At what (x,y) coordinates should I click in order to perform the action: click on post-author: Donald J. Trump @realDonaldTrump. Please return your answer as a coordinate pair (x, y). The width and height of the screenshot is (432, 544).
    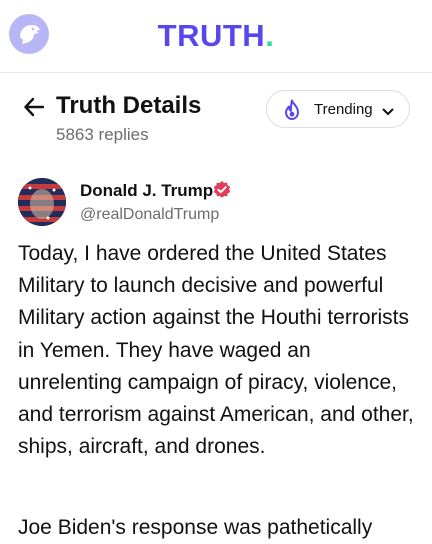
    Looking at the image, I should click on (218, 204).